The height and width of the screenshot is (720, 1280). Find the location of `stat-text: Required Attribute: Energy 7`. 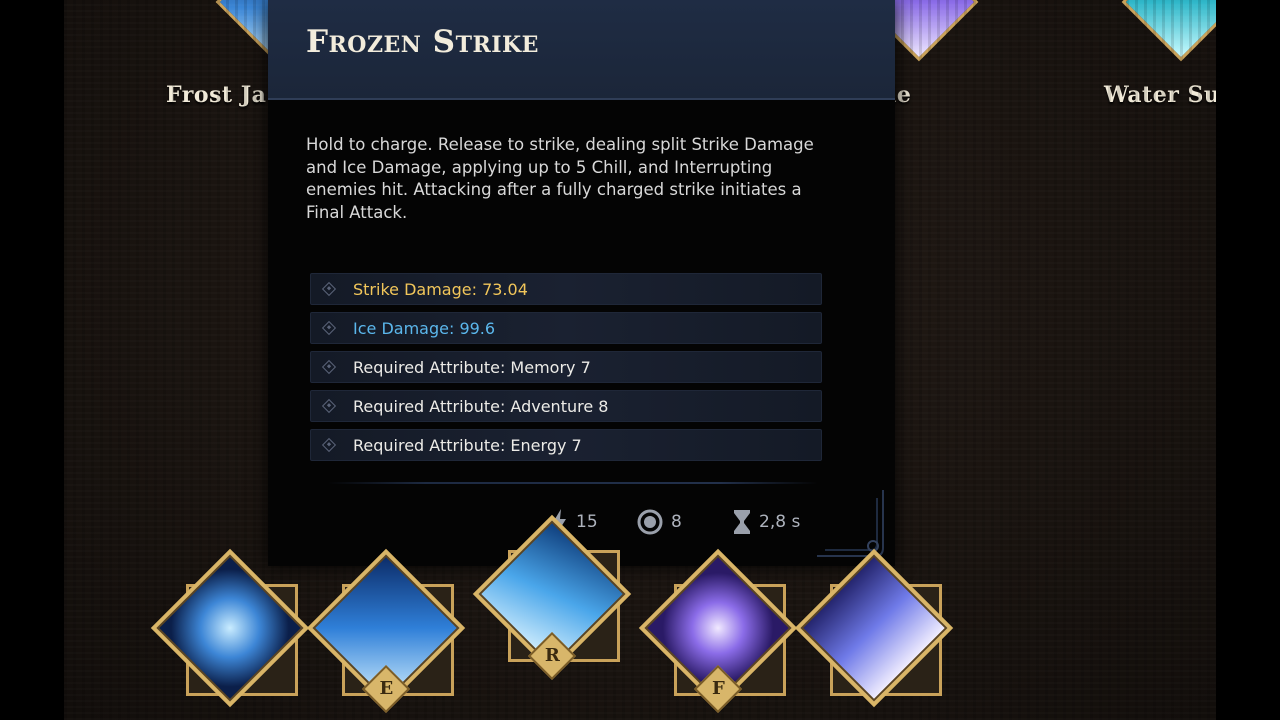

stat-text: Required Attribute: Energy 7 is located at coordinates (467, 445).